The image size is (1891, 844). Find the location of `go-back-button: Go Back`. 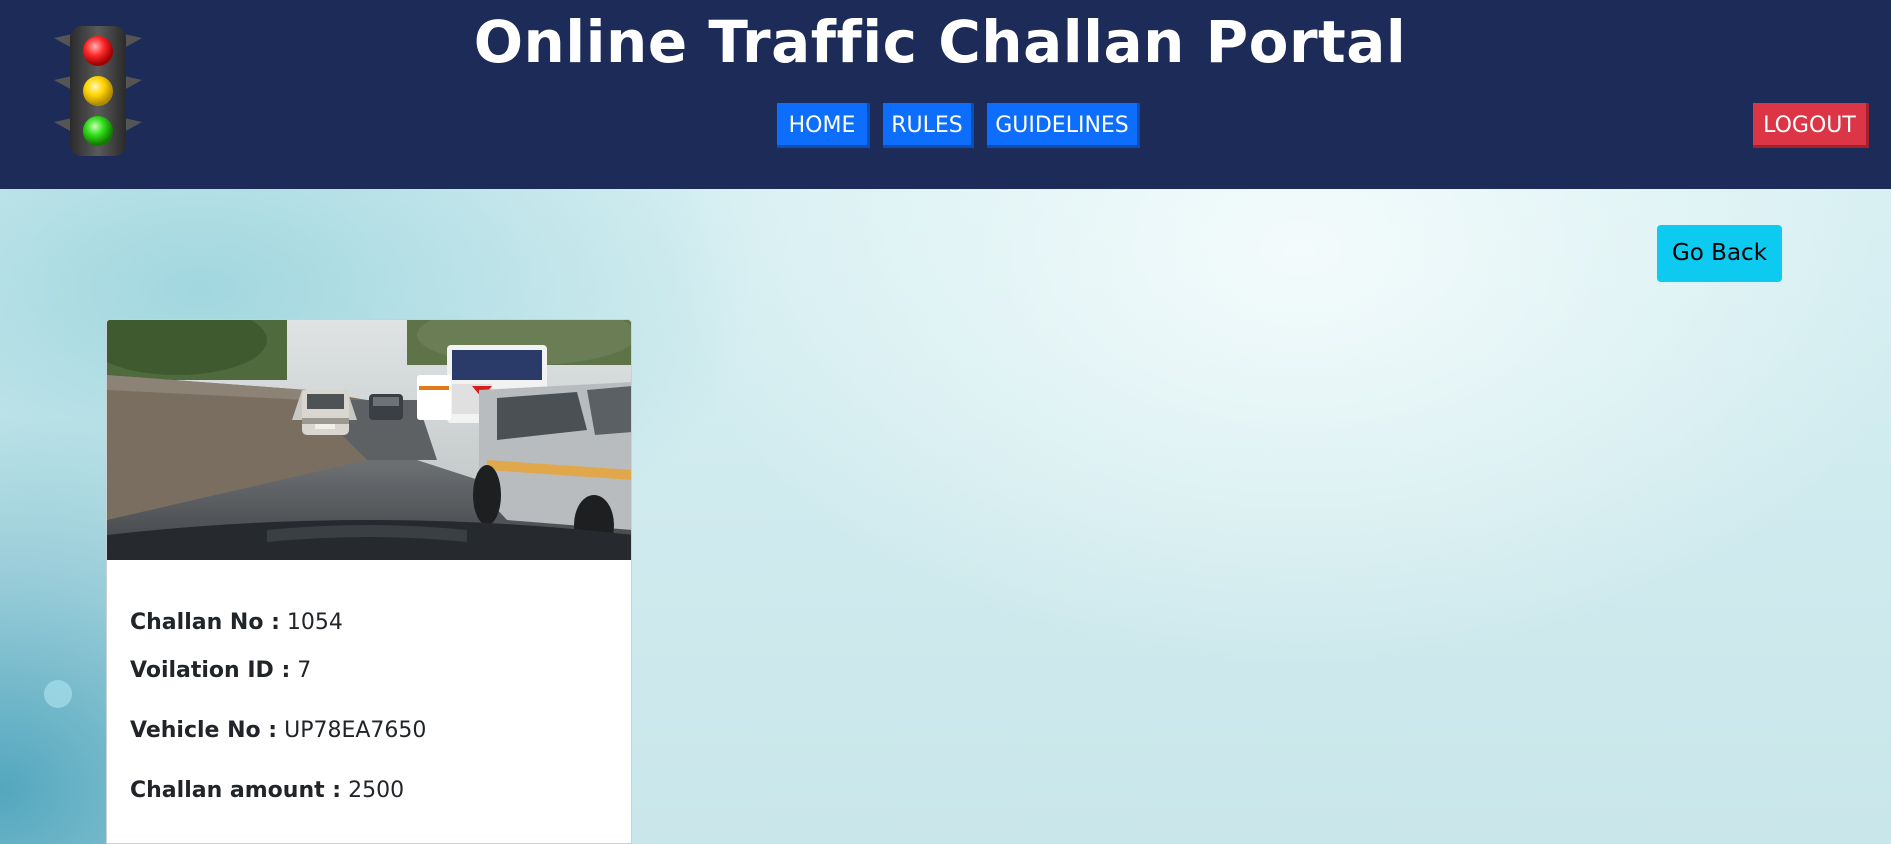

go-back-button: Go Back is located at coordinates (1719, 253).